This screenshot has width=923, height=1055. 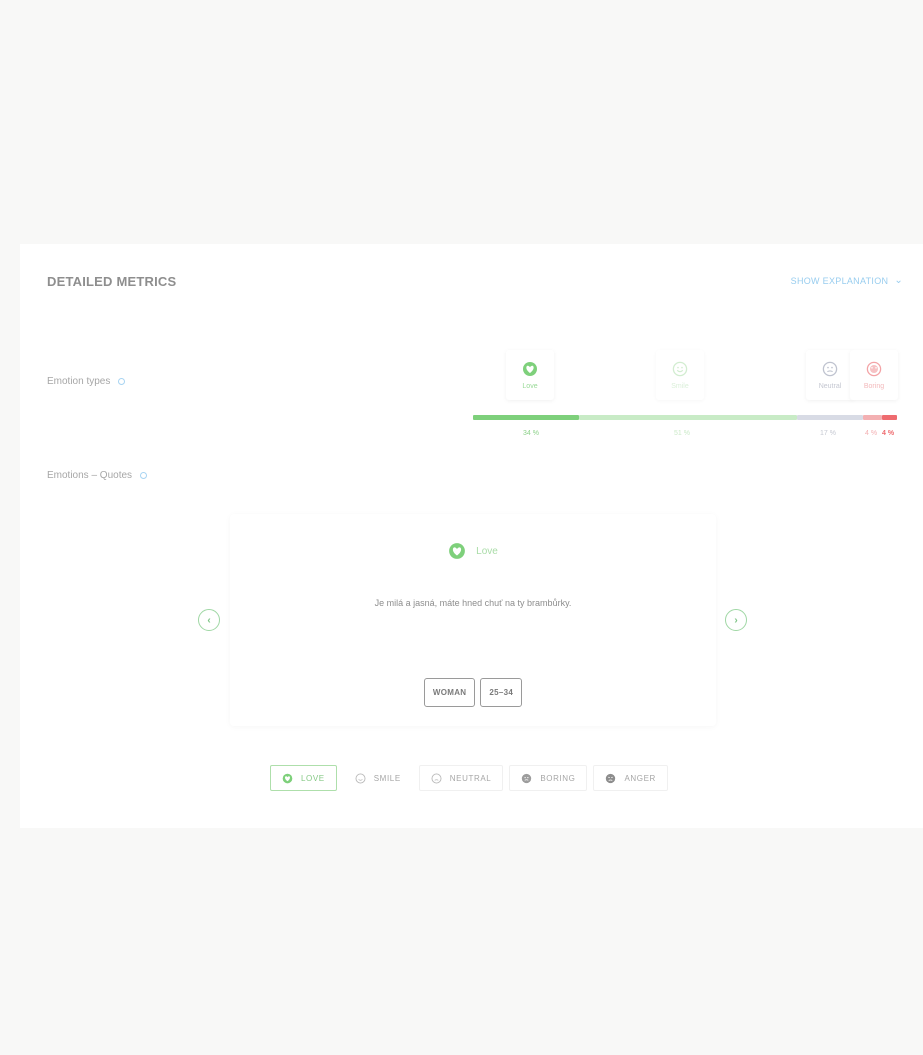 I want to click on bar-segment-boring, so click(x=872, y=417).